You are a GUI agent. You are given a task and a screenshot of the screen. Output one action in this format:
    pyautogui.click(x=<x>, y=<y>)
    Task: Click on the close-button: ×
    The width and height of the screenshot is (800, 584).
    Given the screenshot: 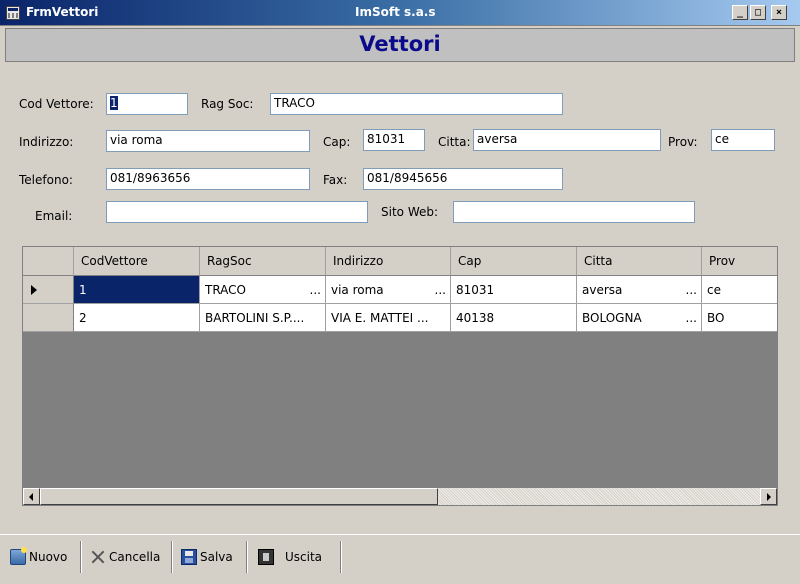 What is the action you would take?
    pyautogui.click(x=779, y=12)
    